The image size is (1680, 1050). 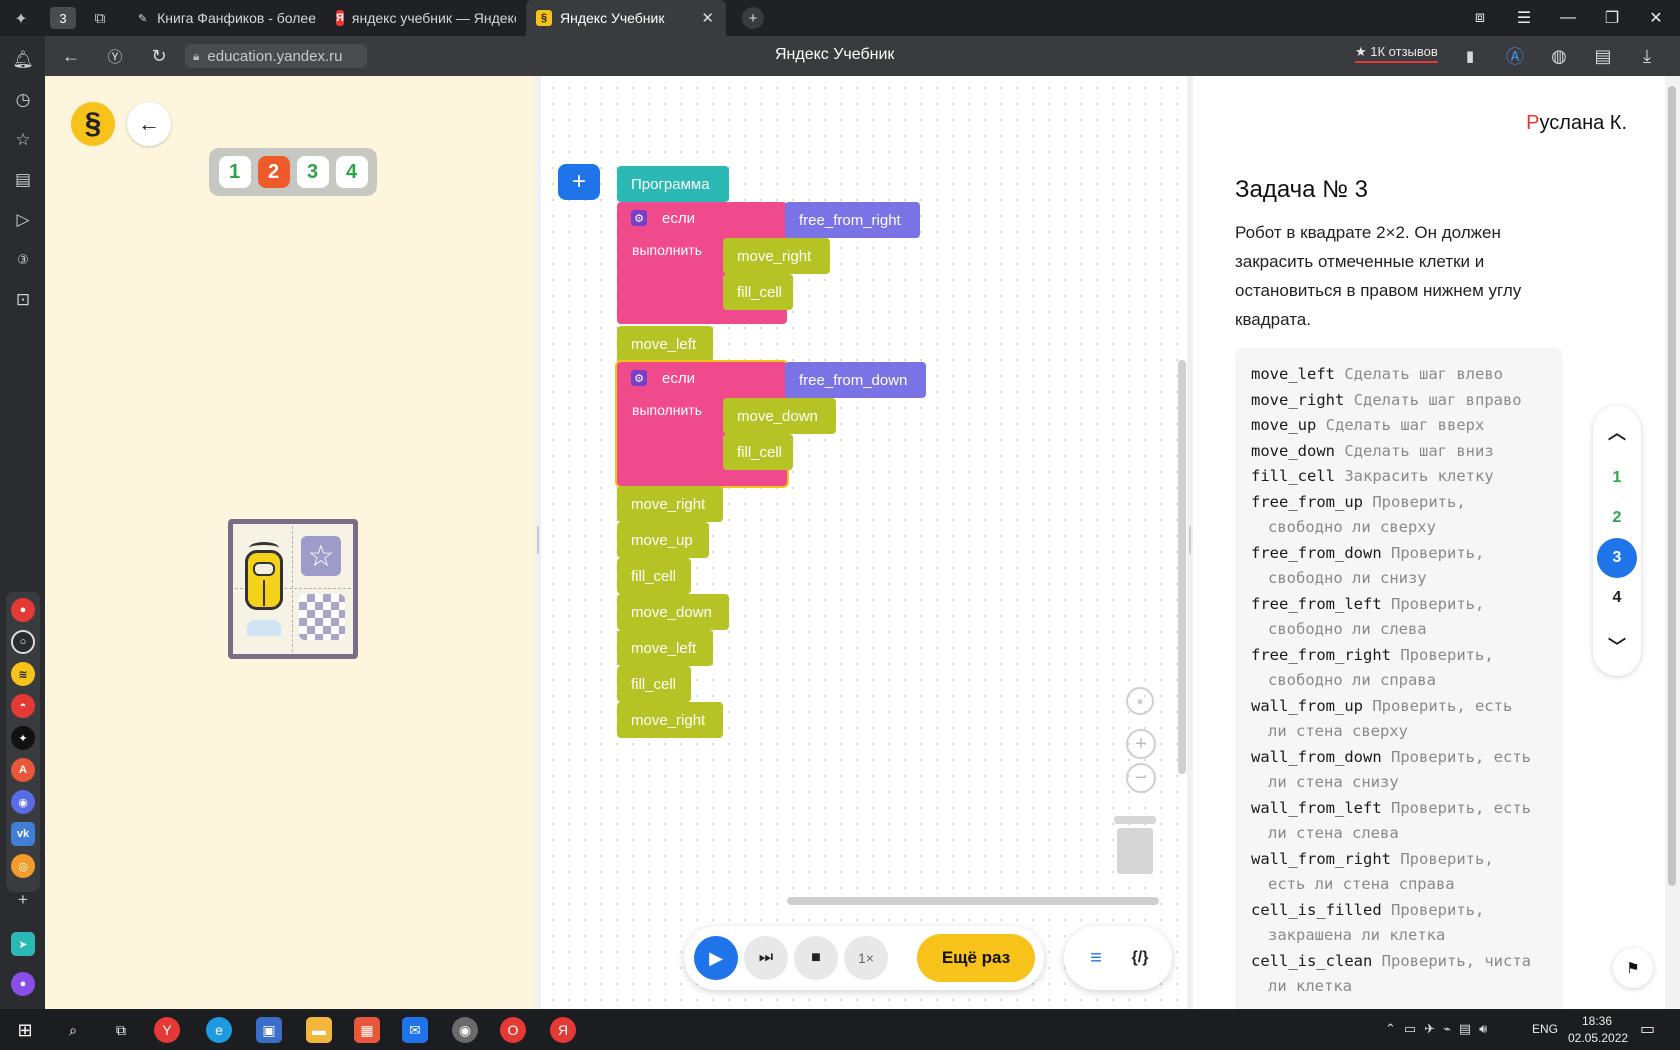 What do you see at coordinates (1617, 432) in the screenshot?
I see `chevron-up-icon: ︿` at bounding box center [1617, 432].